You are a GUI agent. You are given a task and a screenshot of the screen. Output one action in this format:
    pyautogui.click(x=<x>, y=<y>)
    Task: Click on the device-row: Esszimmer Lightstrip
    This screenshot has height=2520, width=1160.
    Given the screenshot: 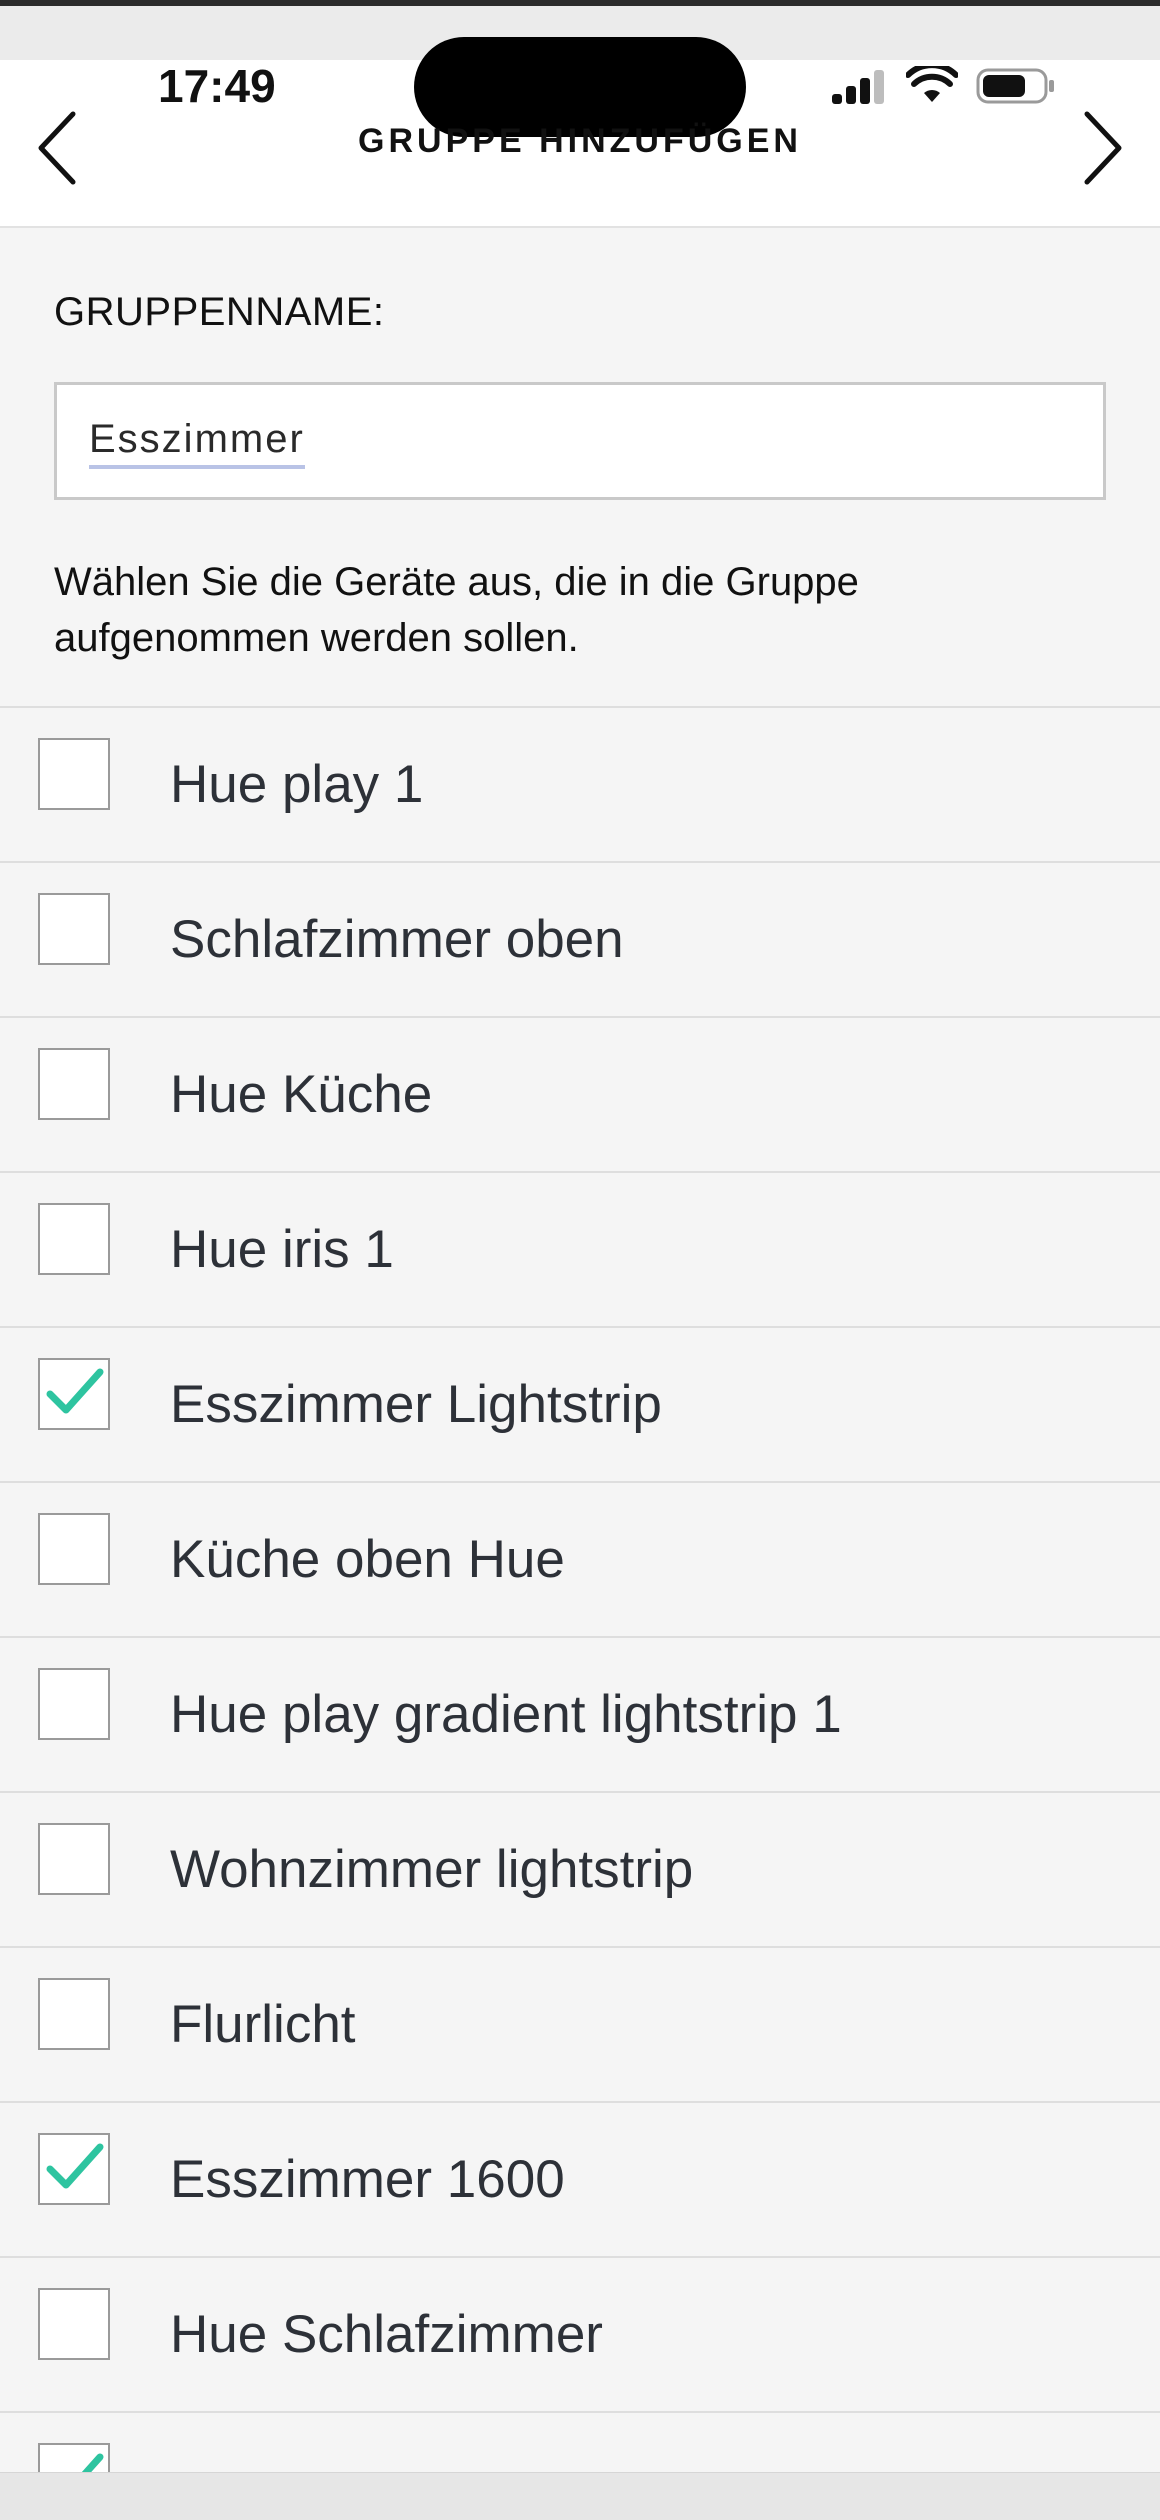 What is the action you would take?
    pyautogui.click(x=580, y=1405)
    